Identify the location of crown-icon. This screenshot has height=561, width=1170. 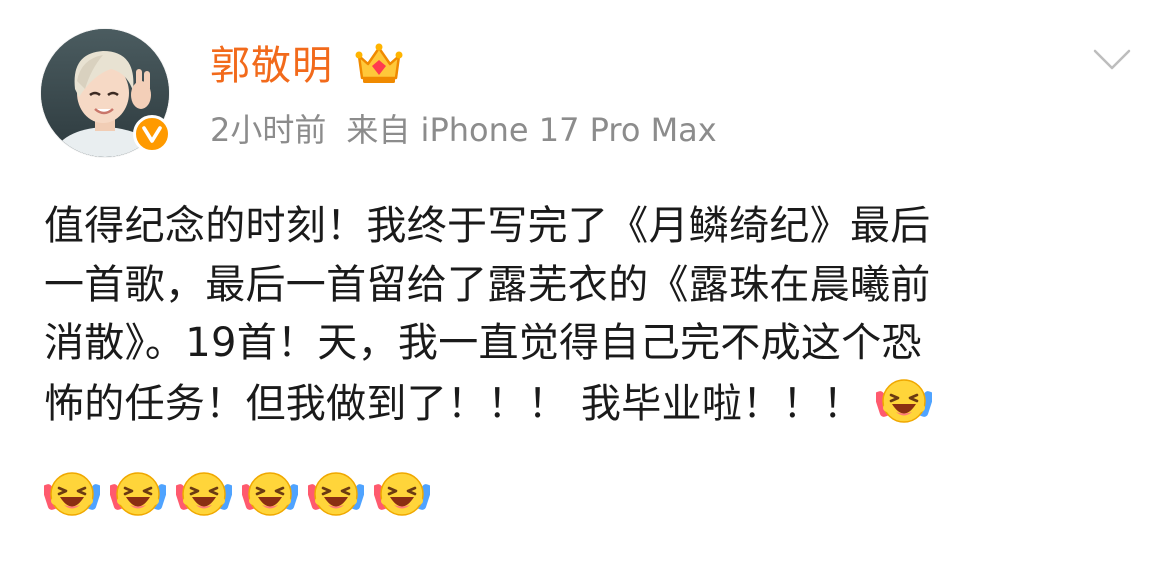
(379, 65).